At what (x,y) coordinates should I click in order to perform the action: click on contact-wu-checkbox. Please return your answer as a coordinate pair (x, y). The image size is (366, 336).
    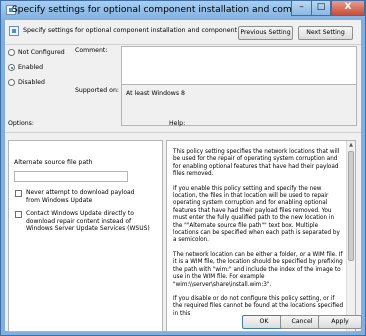
    Looking at the image, I should click on (18, 214).